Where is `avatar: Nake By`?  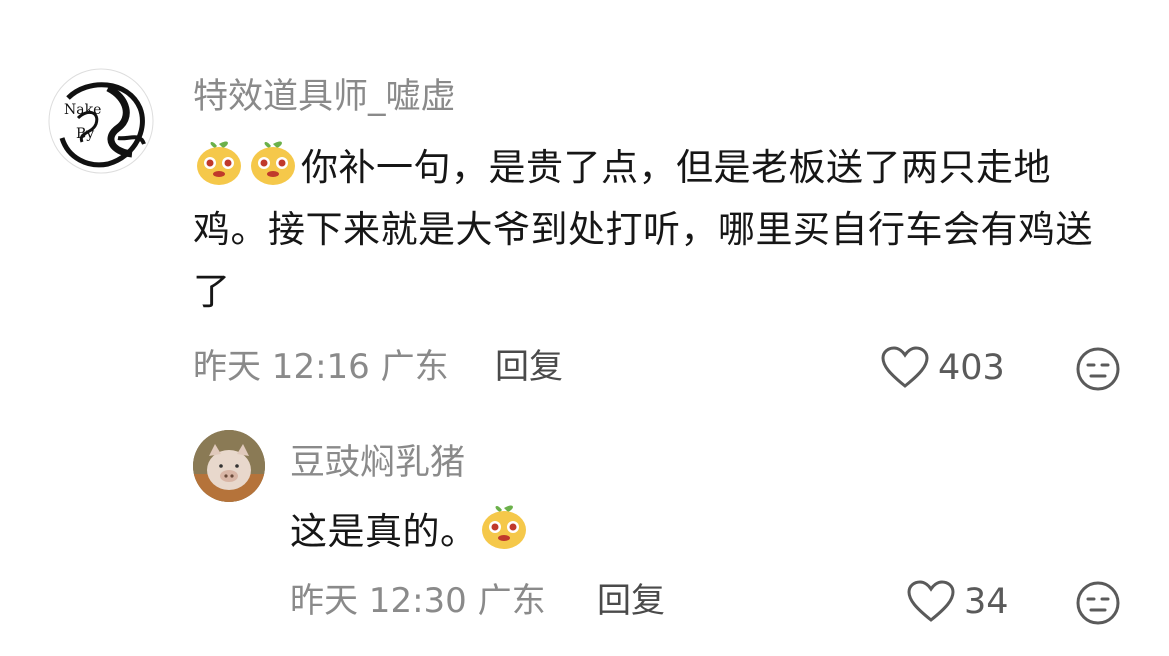
avatar: Nake By is located at coordinates (101, 121).